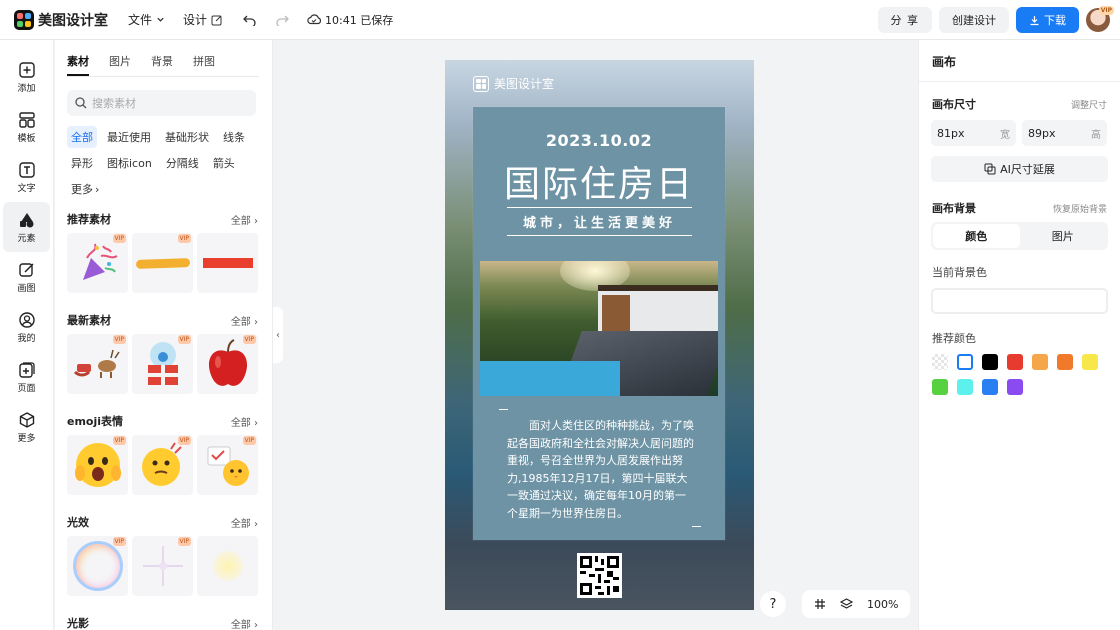  Describe the element at coordinates (224, 163) in the screenshot. I see `chip-arrows: 箭头` at that location.